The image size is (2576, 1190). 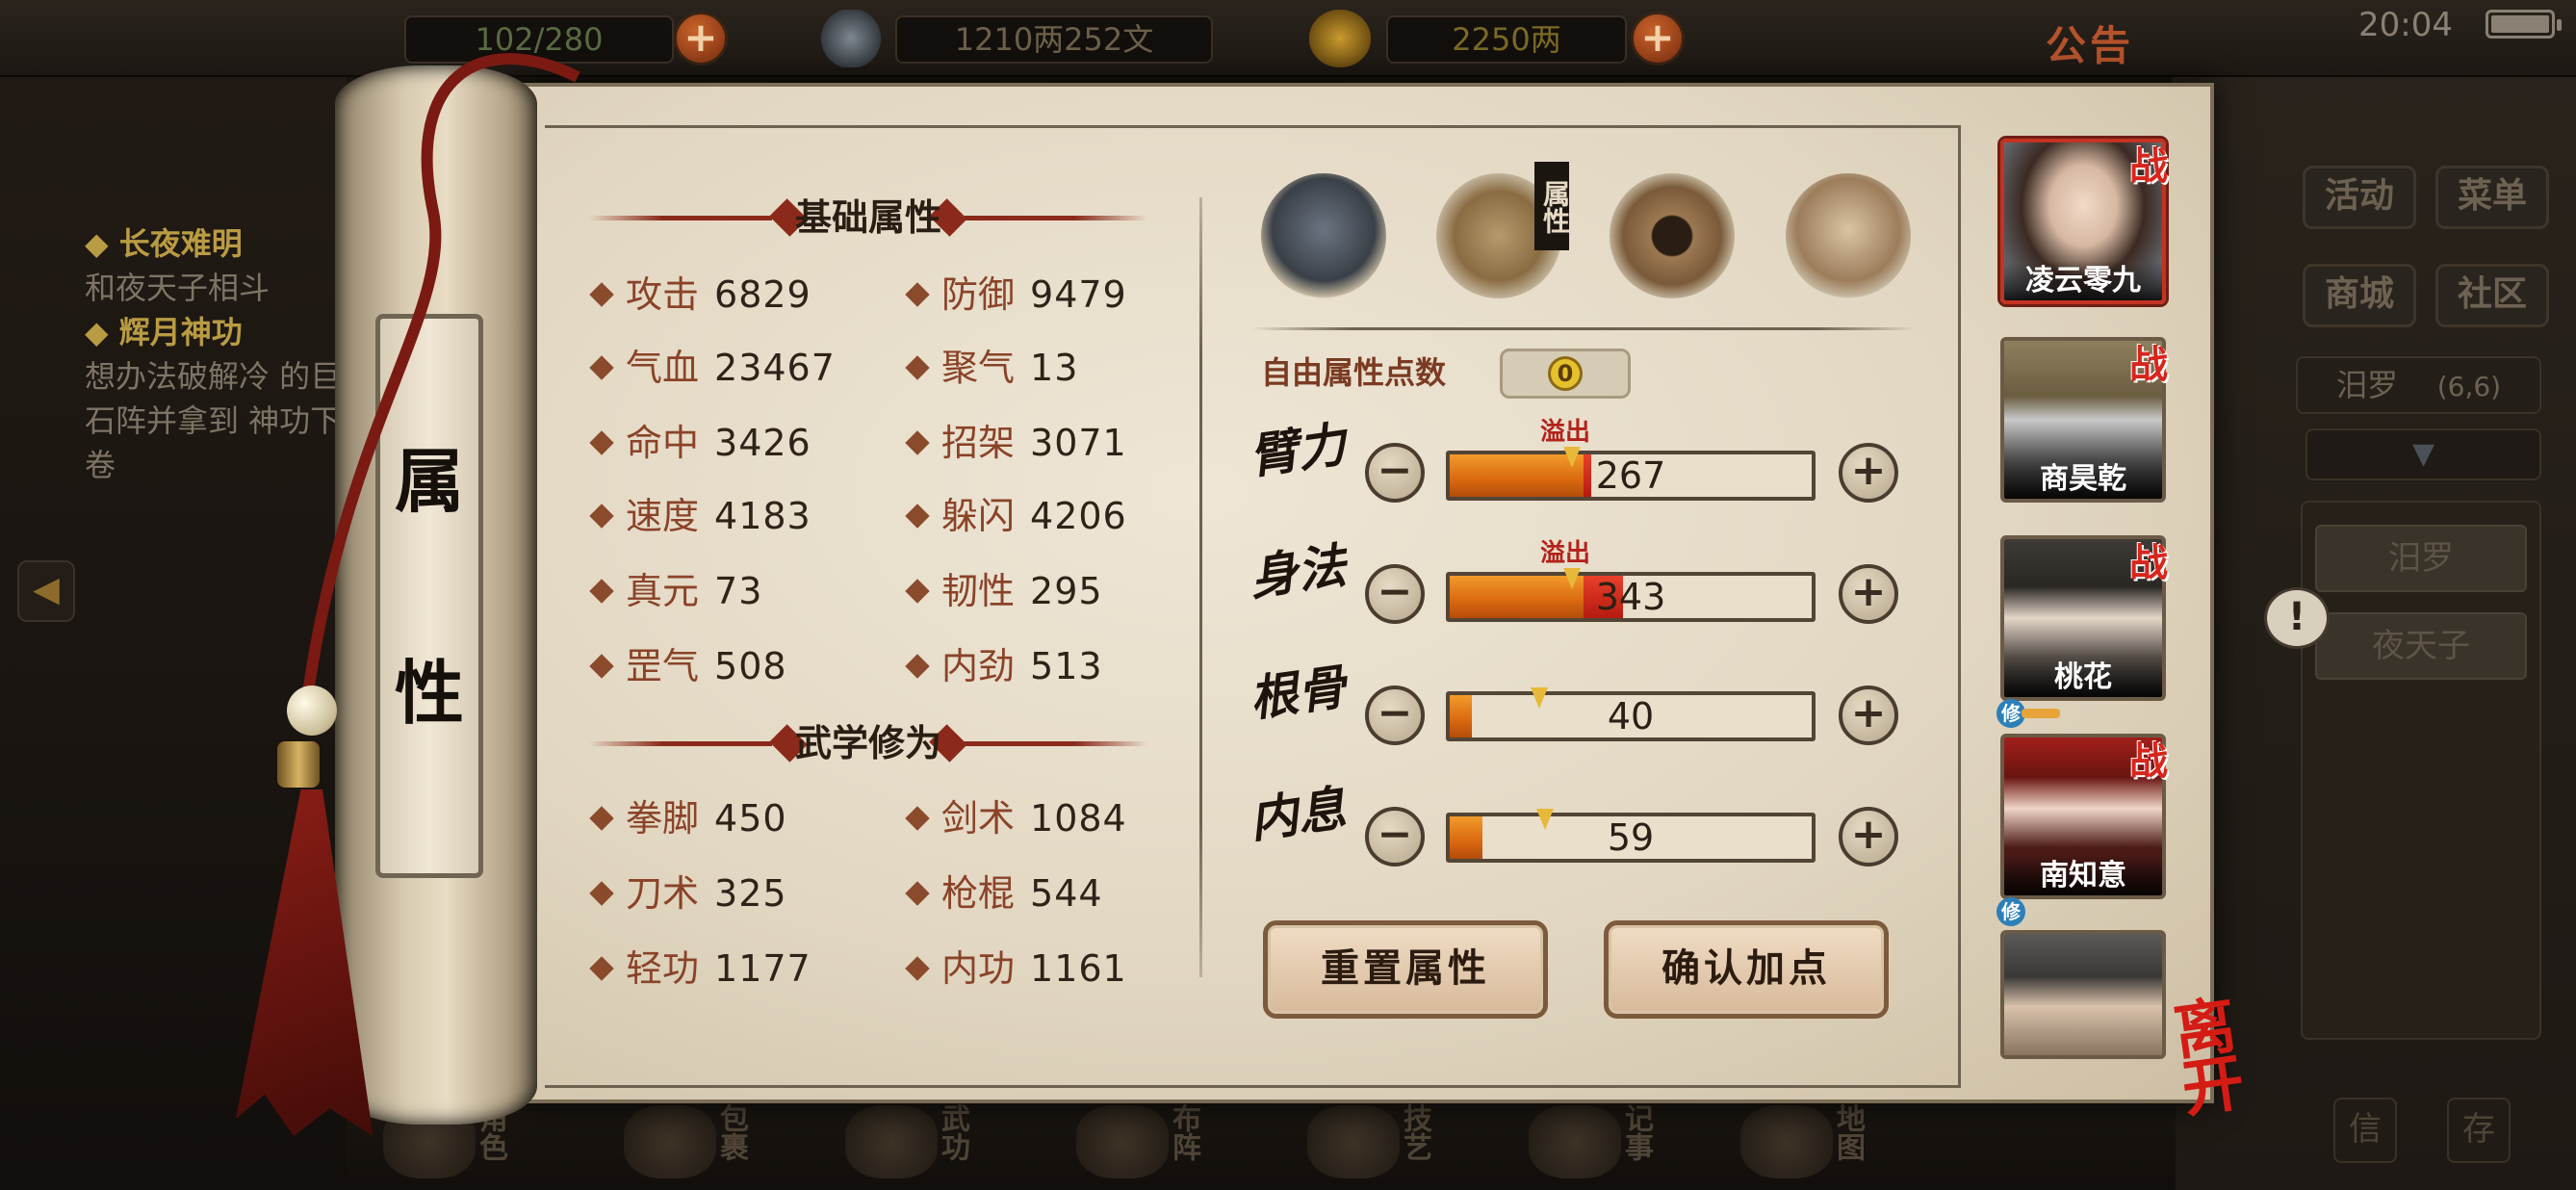 What do you see at coordinates (688, 894) in the screenshot?
I see `stat-blade: 刀术 325` at bounding box center [688, 894].